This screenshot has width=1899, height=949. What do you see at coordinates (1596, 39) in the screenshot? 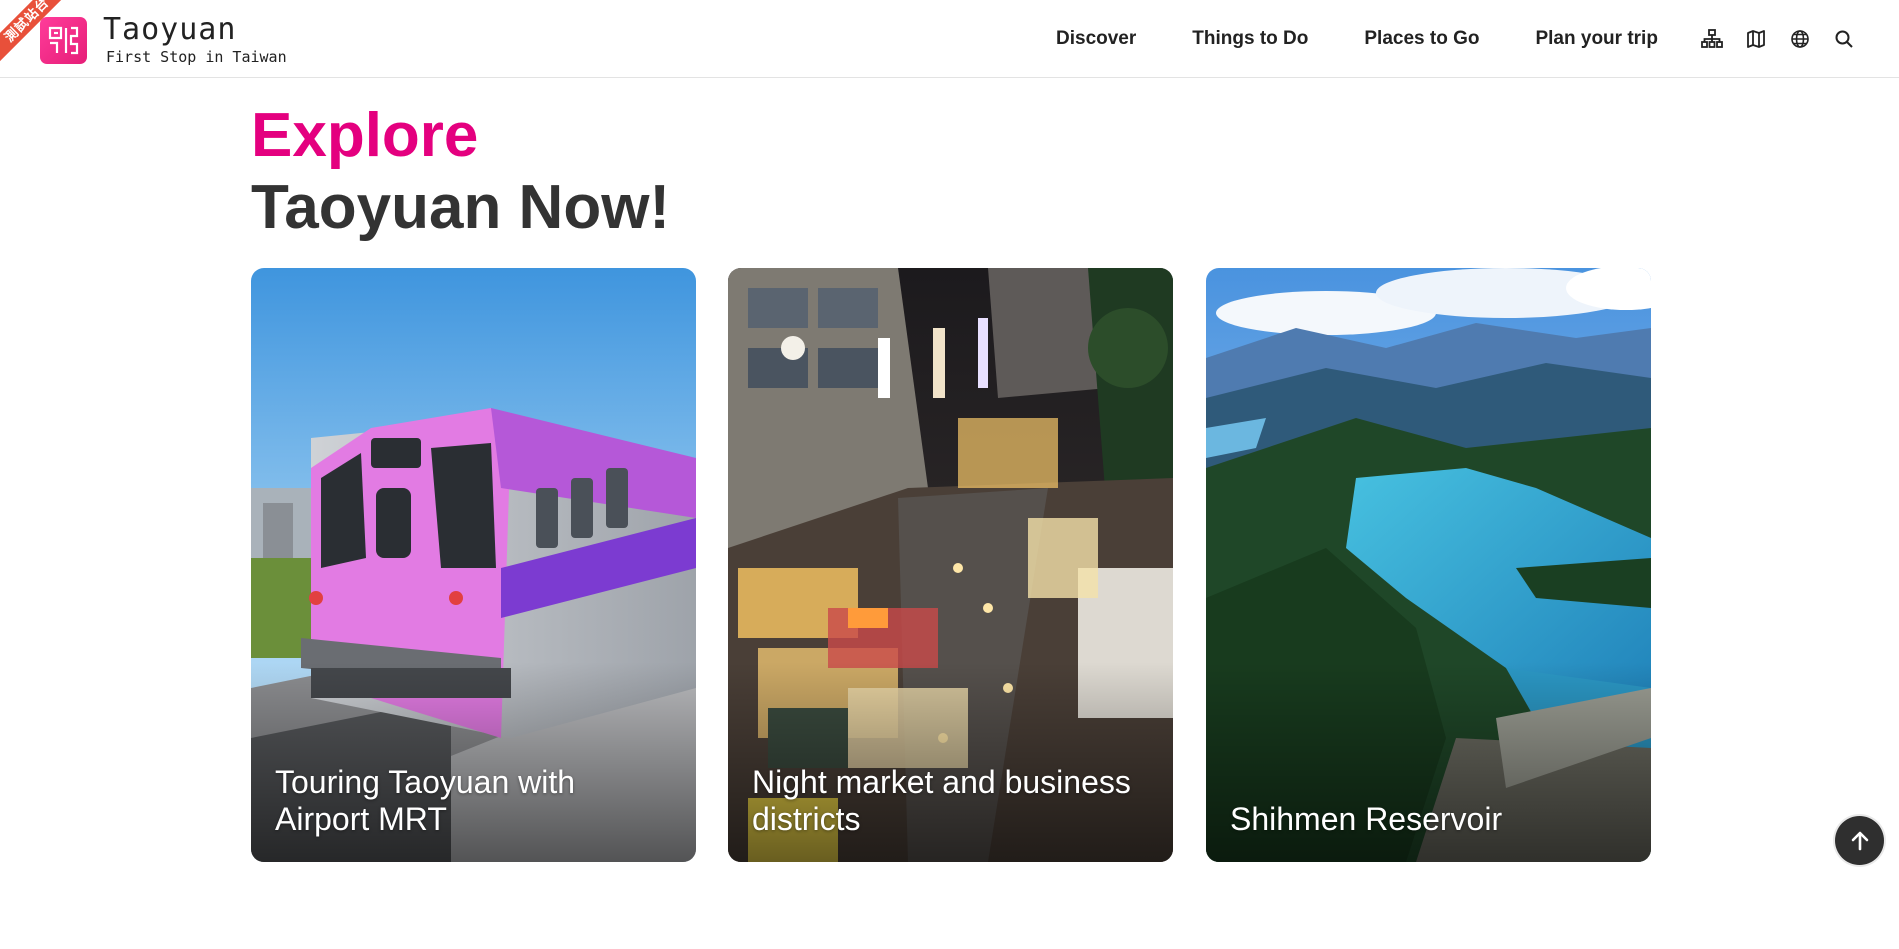
I see `nav-plan-your-trip: Plan your trip` at bounding box center [1596, 39].